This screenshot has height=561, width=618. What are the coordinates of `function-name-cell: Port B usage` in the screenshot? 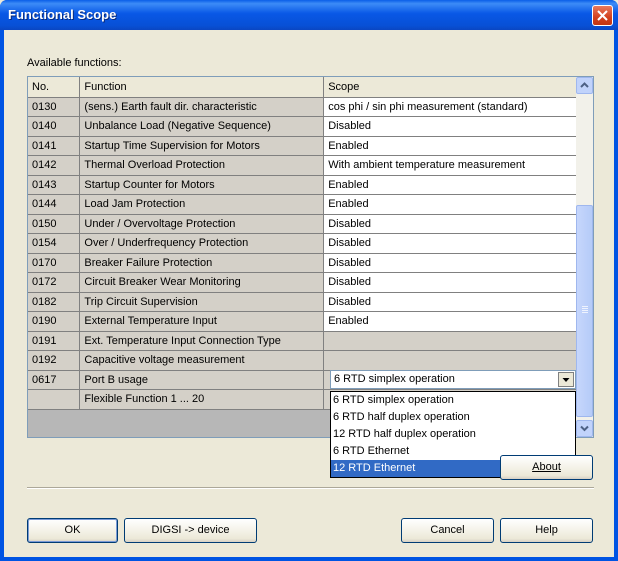 It's located at (202, 380).